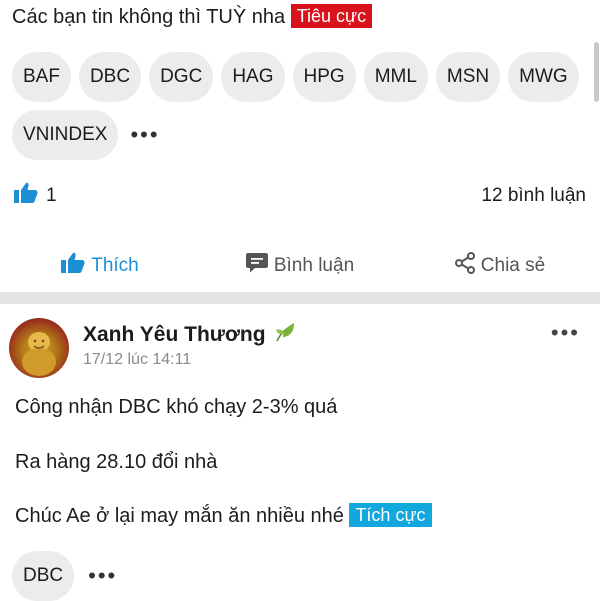 Image resolution: width=600 pixels, height=601 pixels. I want to click on post-text: Các bạn tin không thì TUỲ nha Tiêu cực, so click(192, 17).